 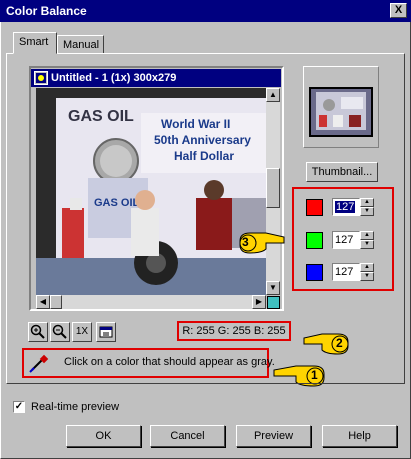 I want to click on ok-button: OK, so click(x=103, y=436).